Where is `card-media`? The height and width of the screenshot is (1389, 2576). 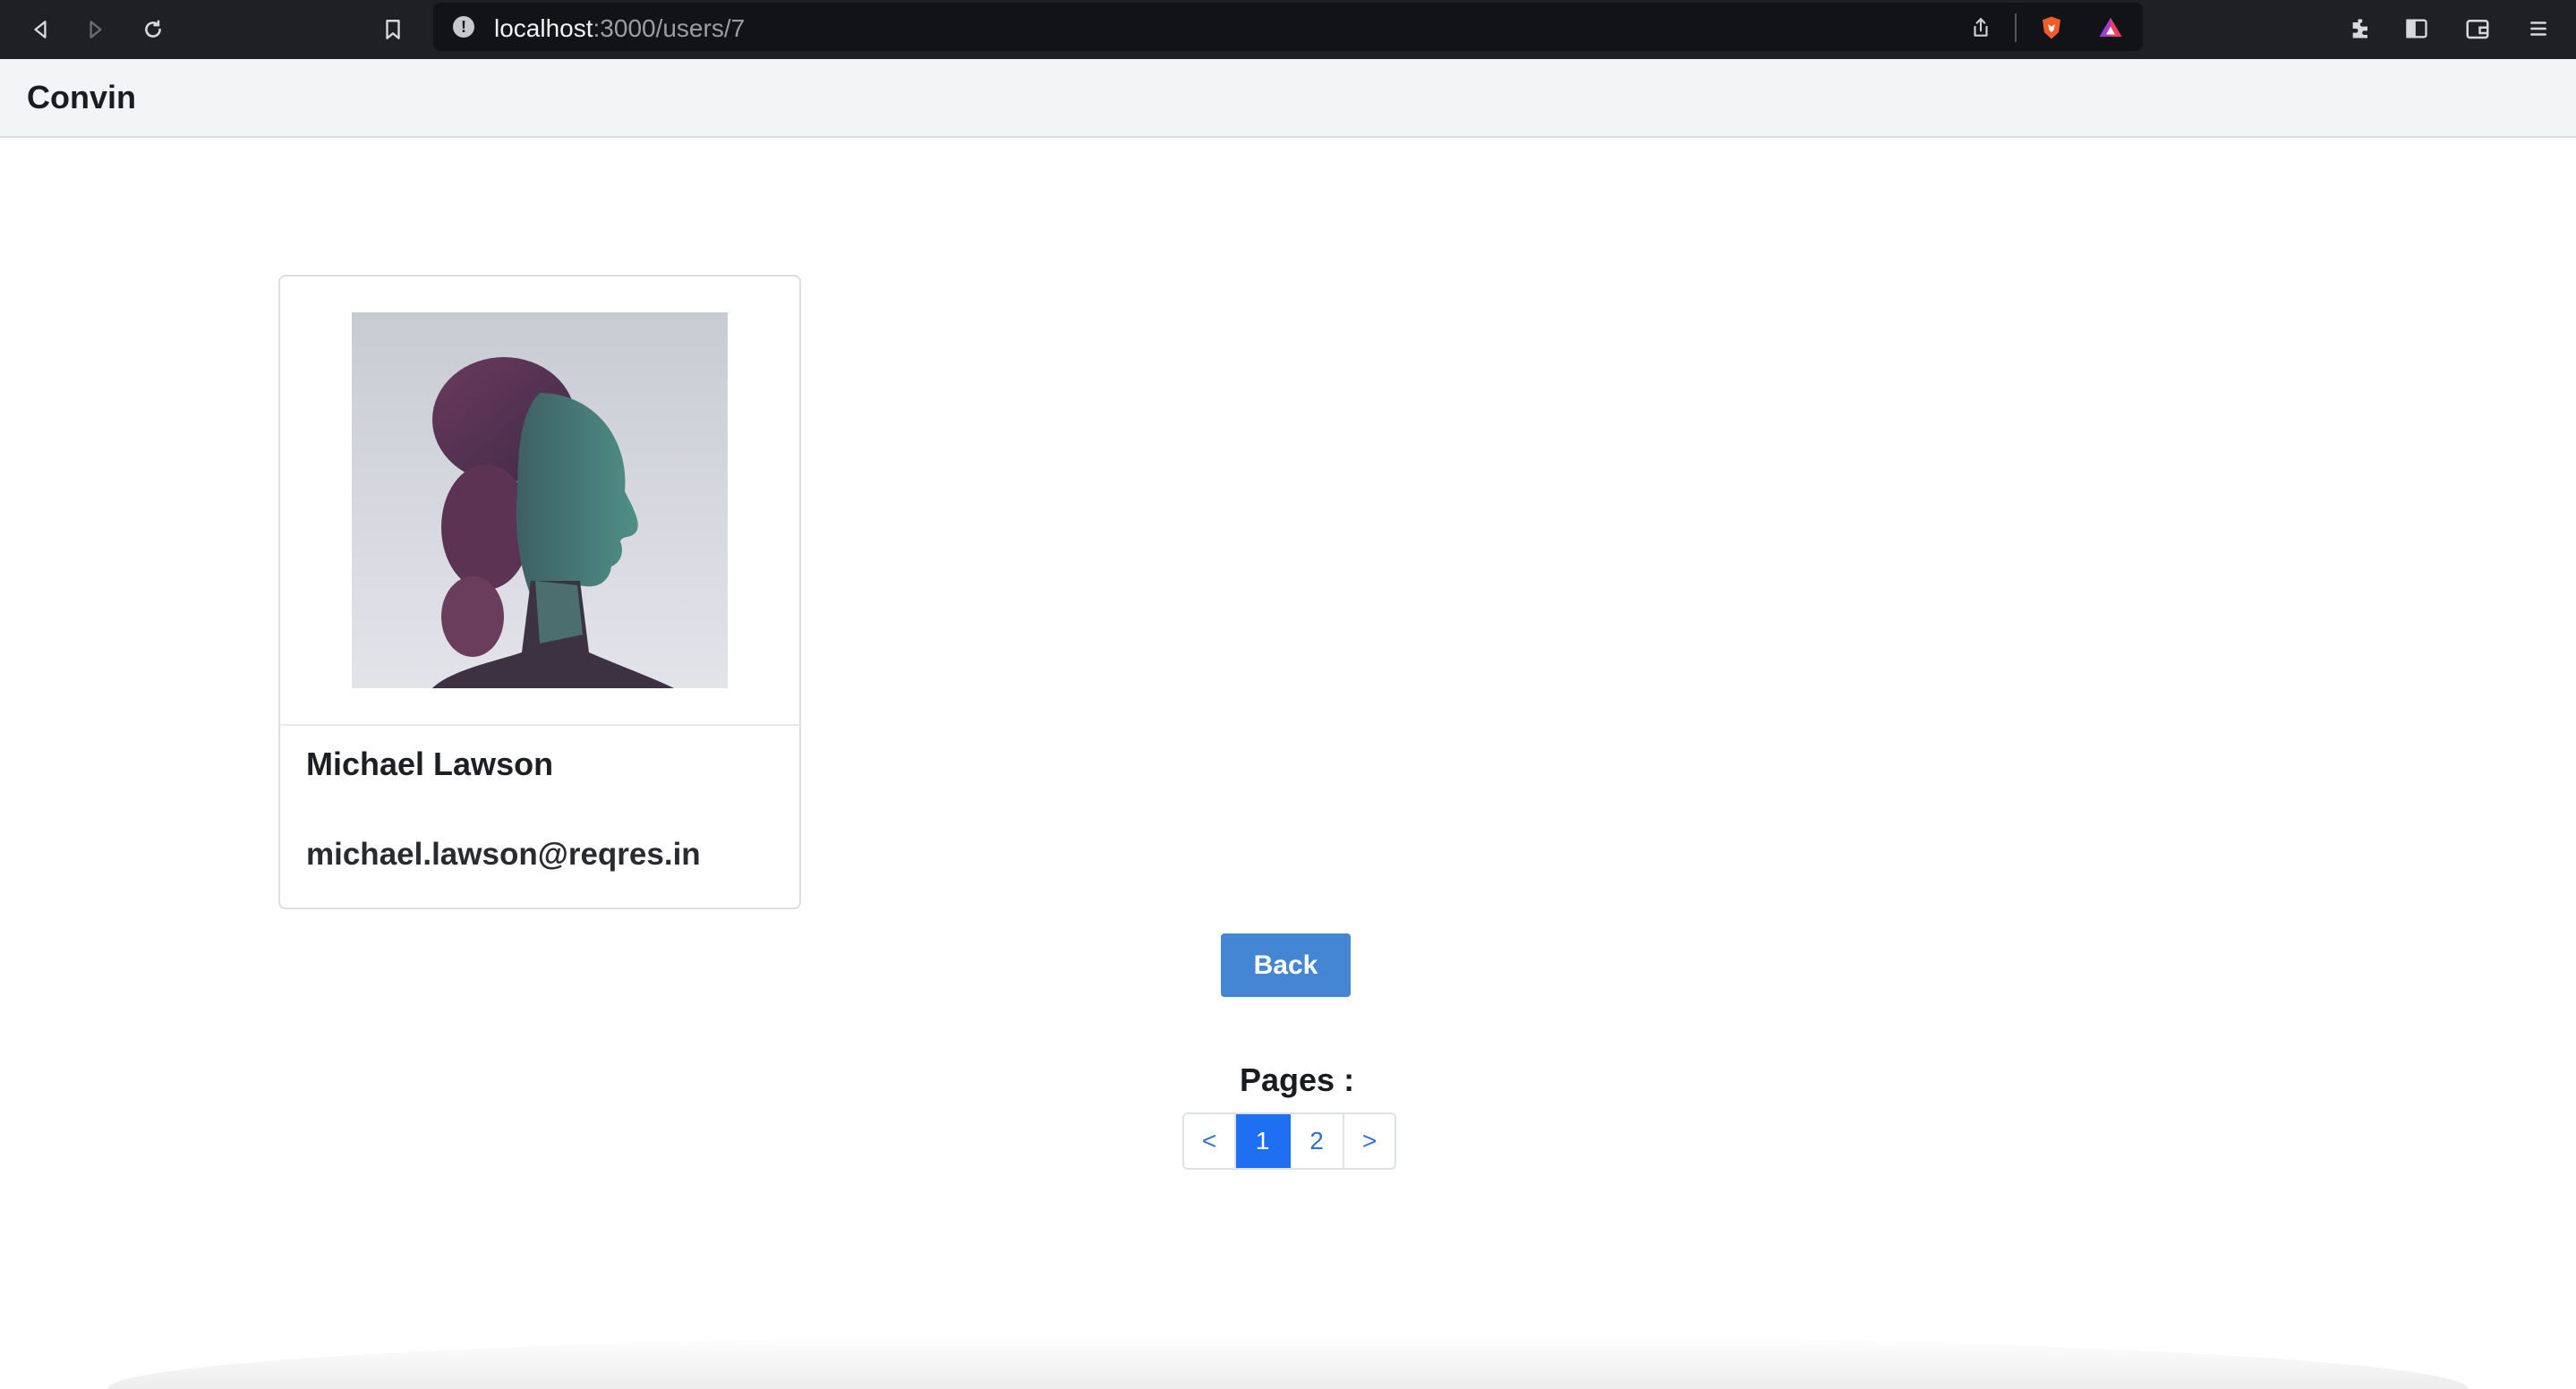 card-media is located at coordinates (539, 502).